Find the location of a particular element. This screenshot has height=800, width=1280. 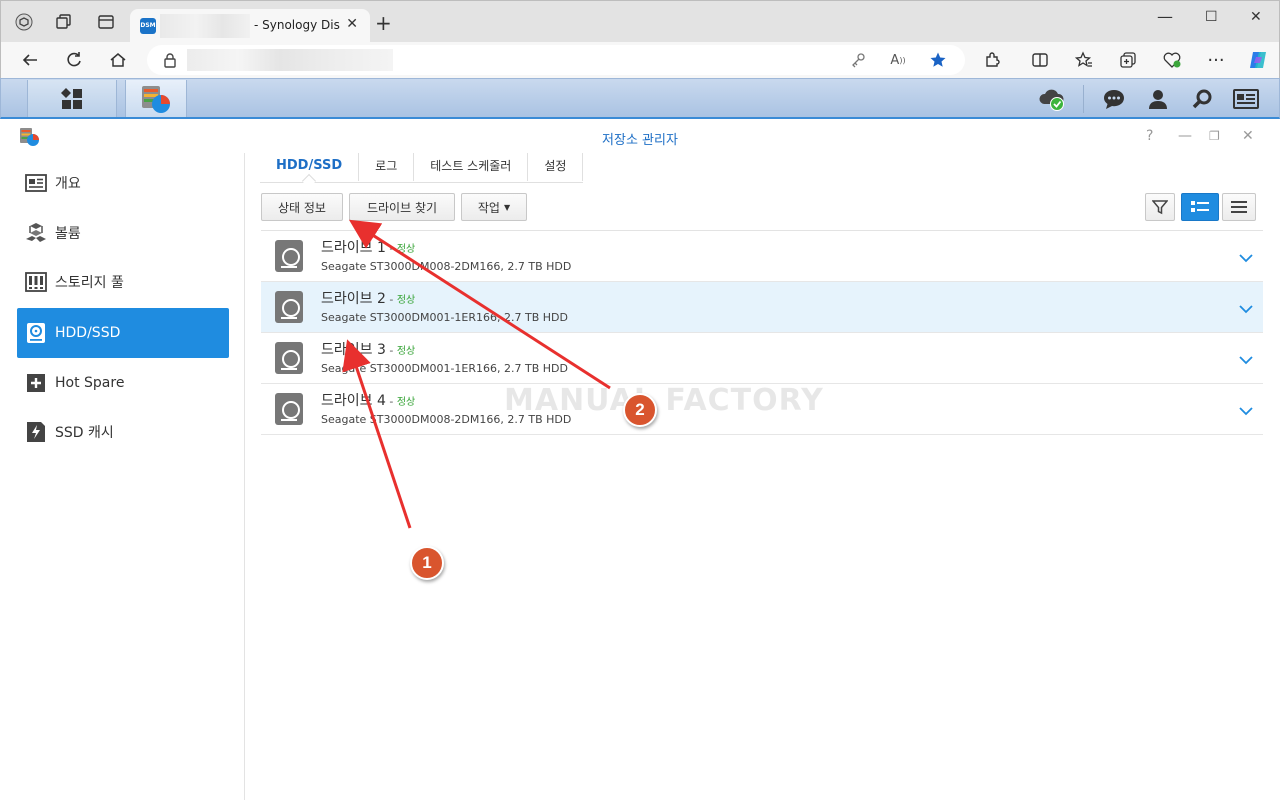

extensions-icon is located at coordinates (992, 60).